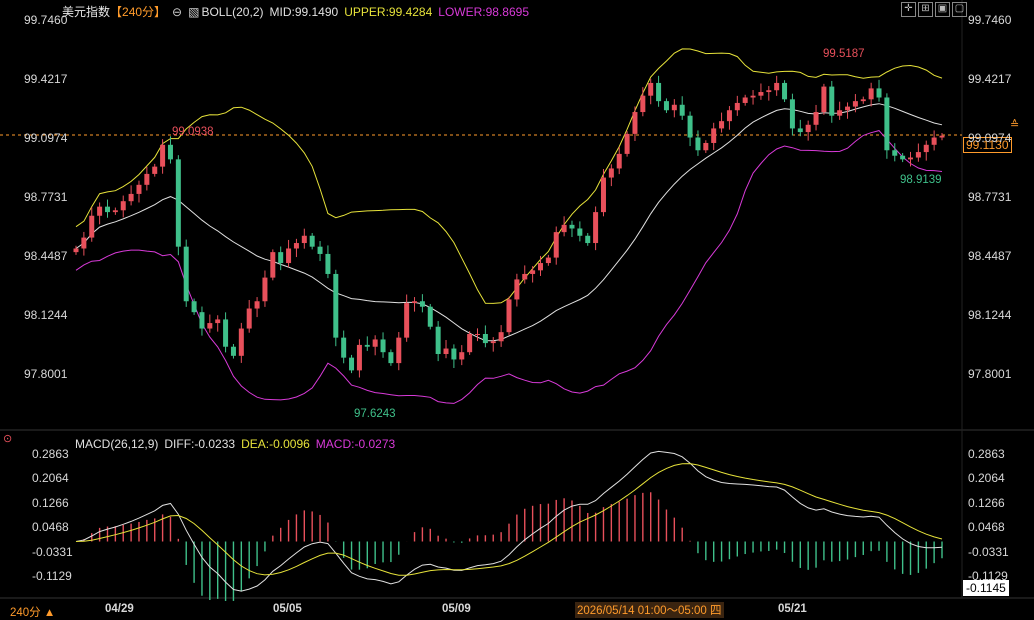 This screenshot has width=1034, height=620. What do you see at coordinates (193, 12) in the screenshot?
I see `indicator-icon: ▧` at bounding box center [193, 12].